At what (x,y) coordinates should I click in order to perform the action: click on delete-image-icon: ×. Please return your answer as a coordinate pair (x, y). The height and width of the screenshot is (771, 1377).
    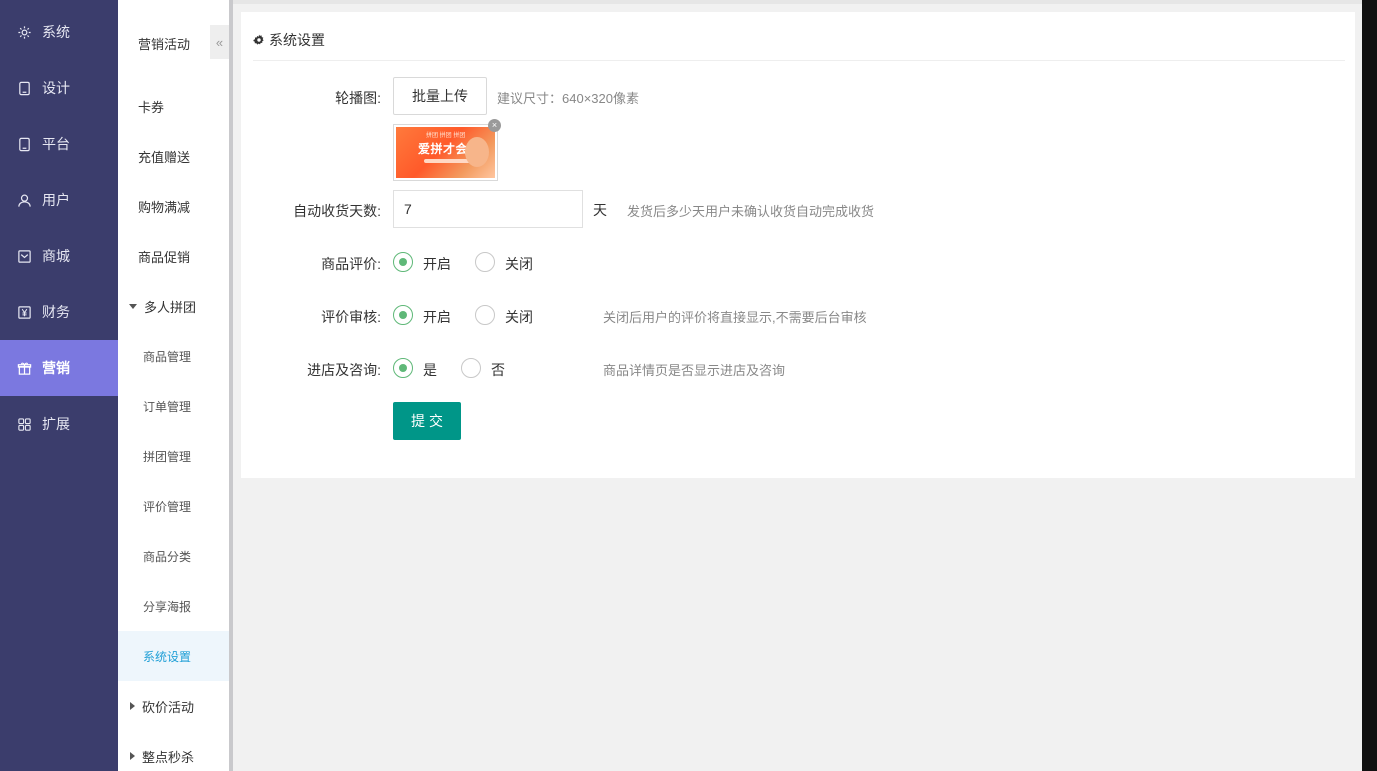
    Looking at the image, I should click on (494, 125).